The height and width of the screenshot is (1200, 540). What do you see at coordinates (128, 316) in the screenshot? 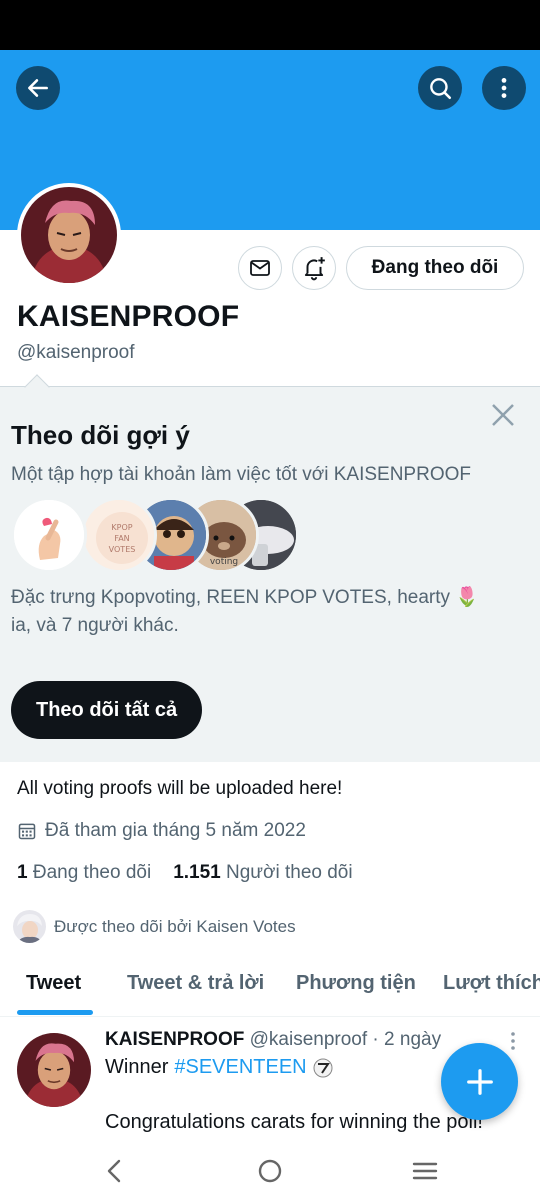
I see `profile-name: KAISENPROOF` at bounding box center [128, 316].